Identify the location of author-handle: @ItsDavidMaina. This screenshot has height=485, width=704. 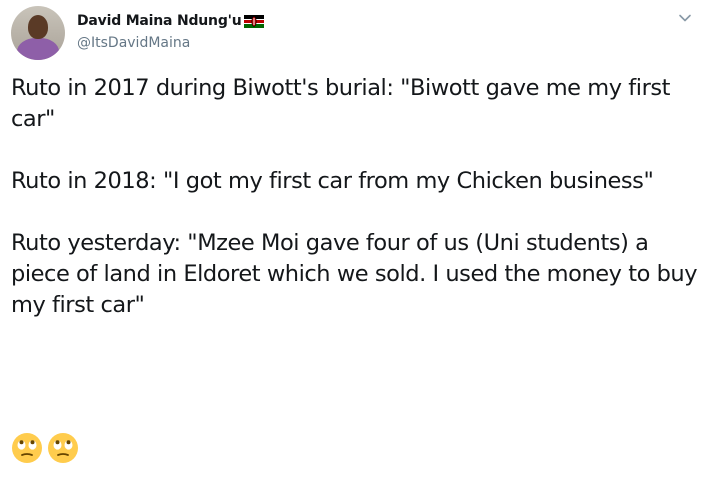
(133, 43).